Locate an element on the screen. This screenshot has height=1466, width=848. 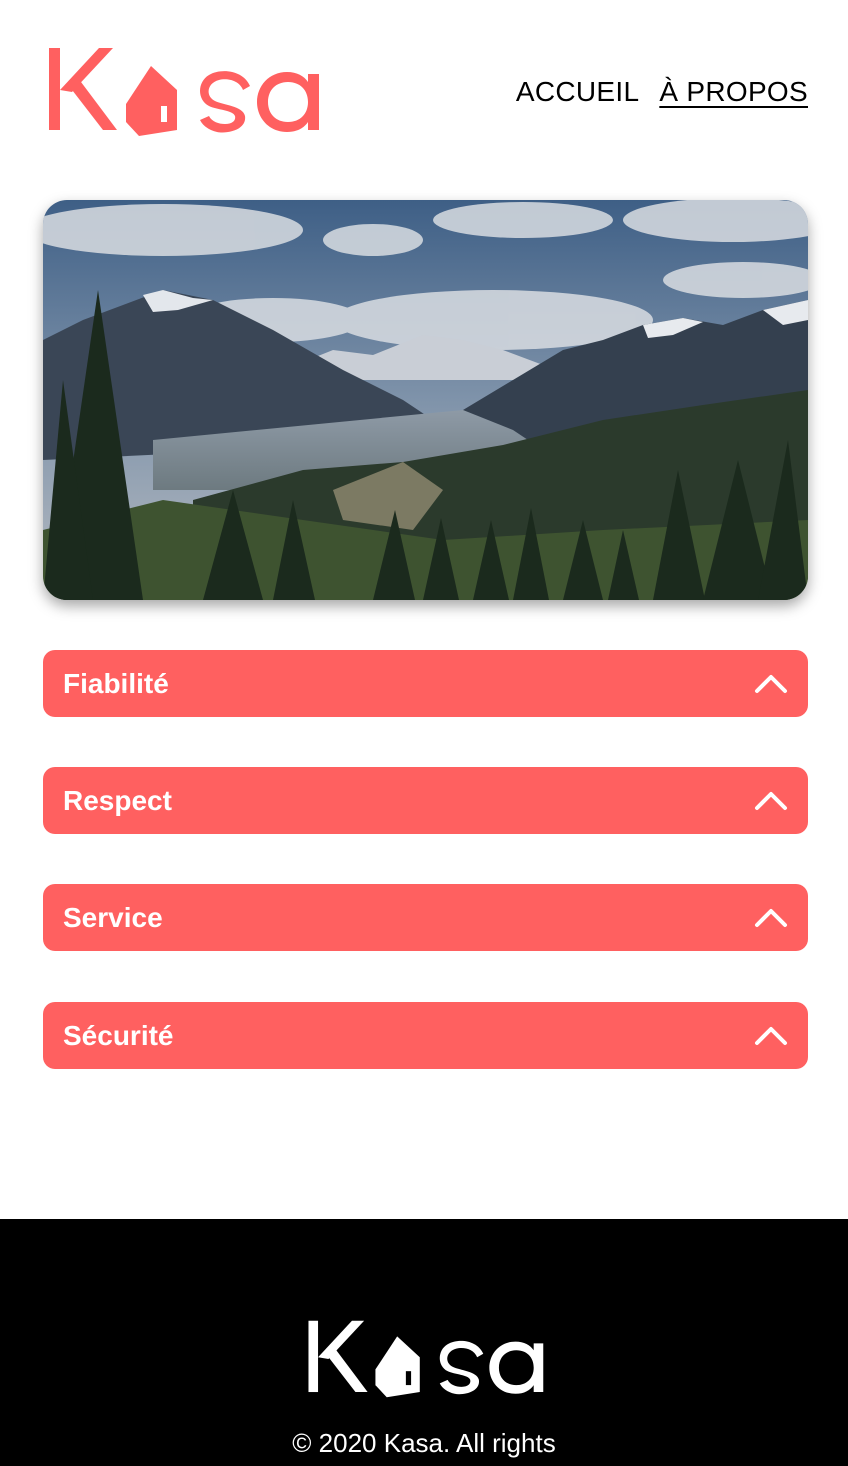
site-header: ACCUEIL À PROPOS is located at coordinates (424, 95).